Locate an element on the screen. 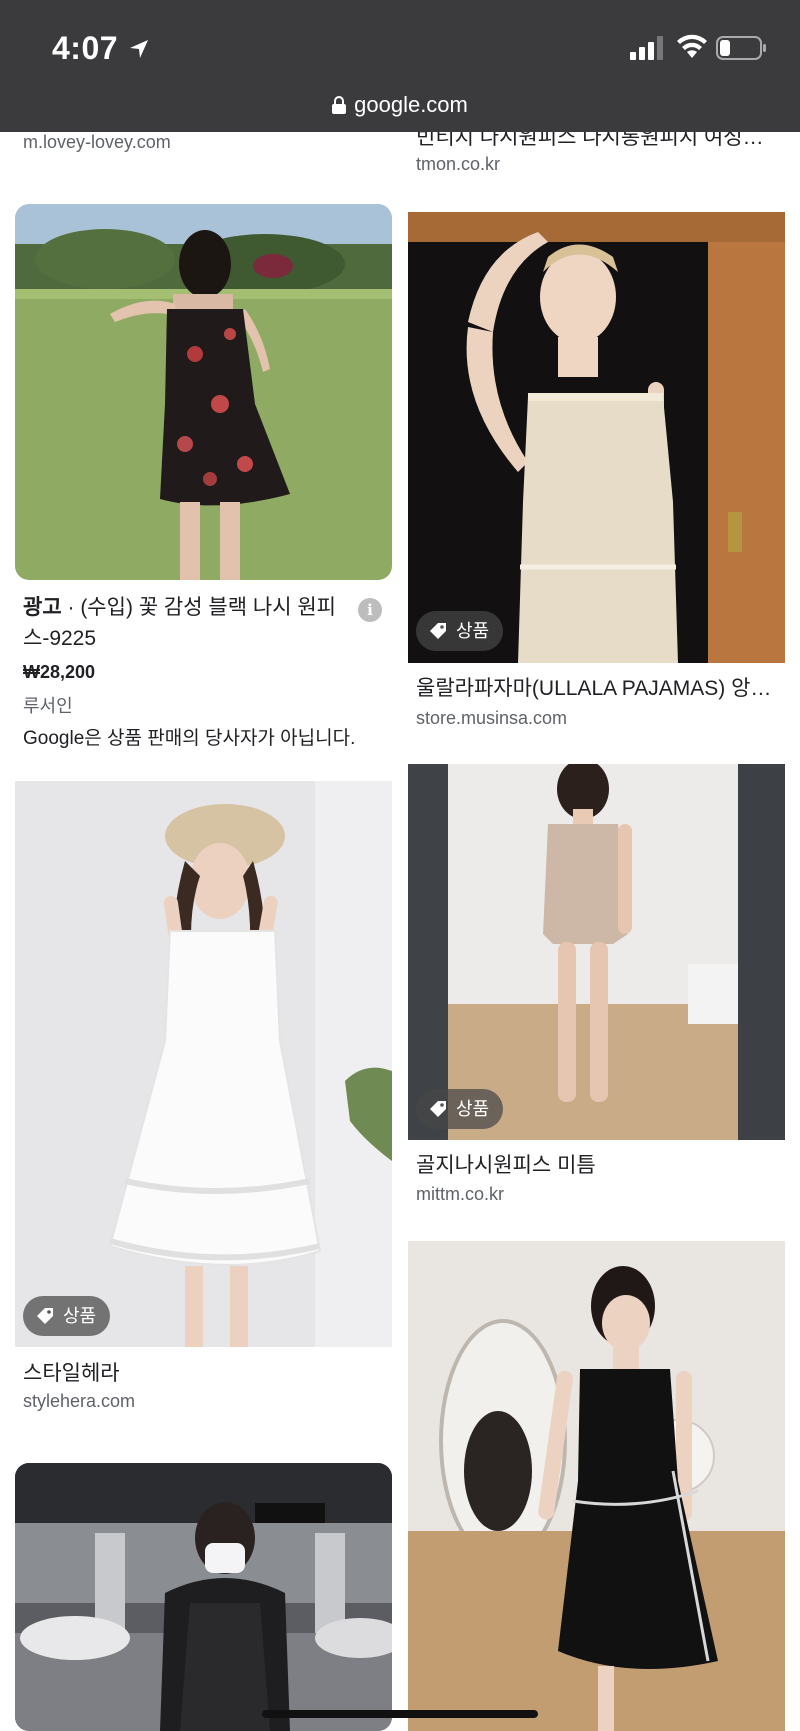 Image resolution: width=800 pixels, height=1731 pixels. result-domain: stylehera.com is located at coordinates (79, 1401).